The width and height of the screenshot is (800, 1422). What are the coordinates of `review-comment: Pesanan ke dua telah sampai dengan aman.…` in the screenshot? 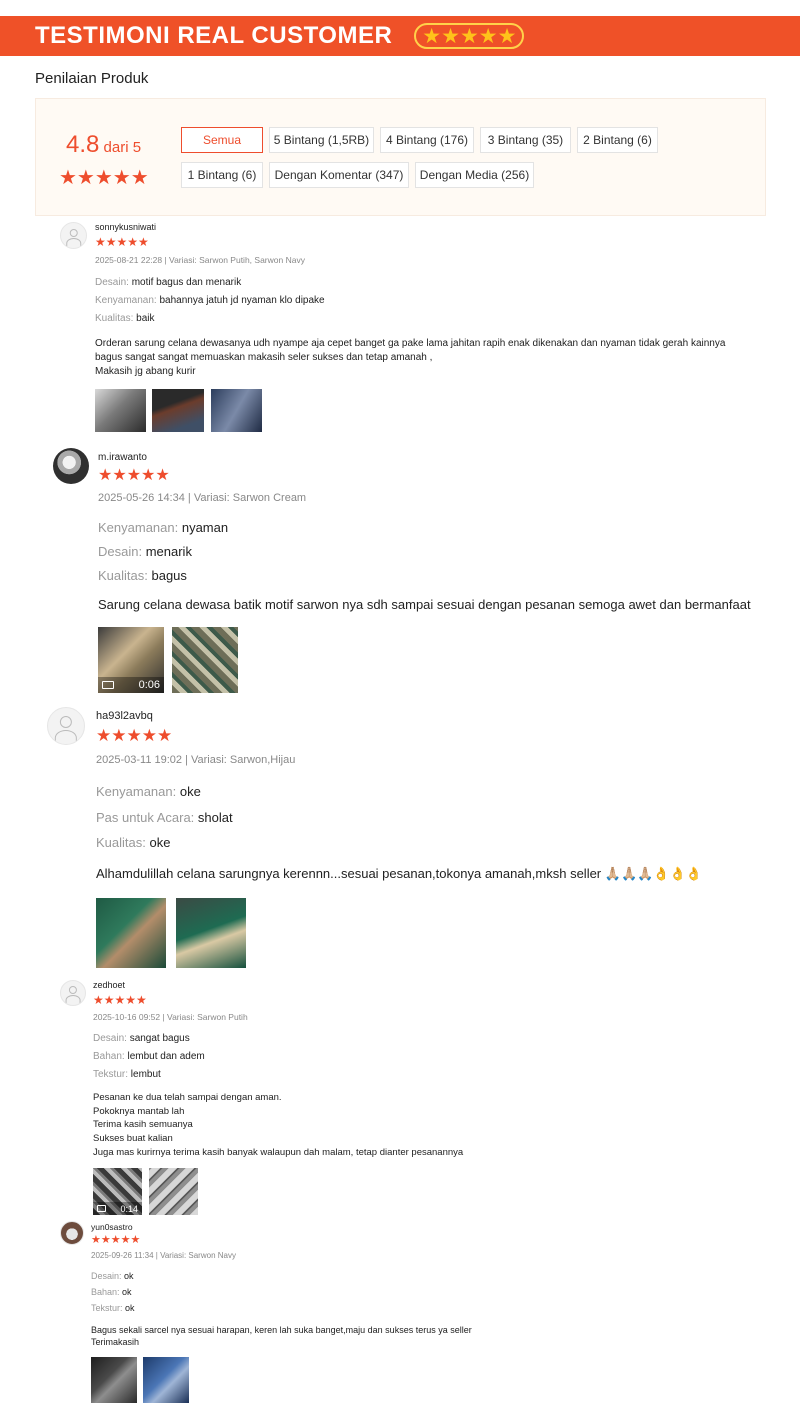 It's located at (278, 1125).